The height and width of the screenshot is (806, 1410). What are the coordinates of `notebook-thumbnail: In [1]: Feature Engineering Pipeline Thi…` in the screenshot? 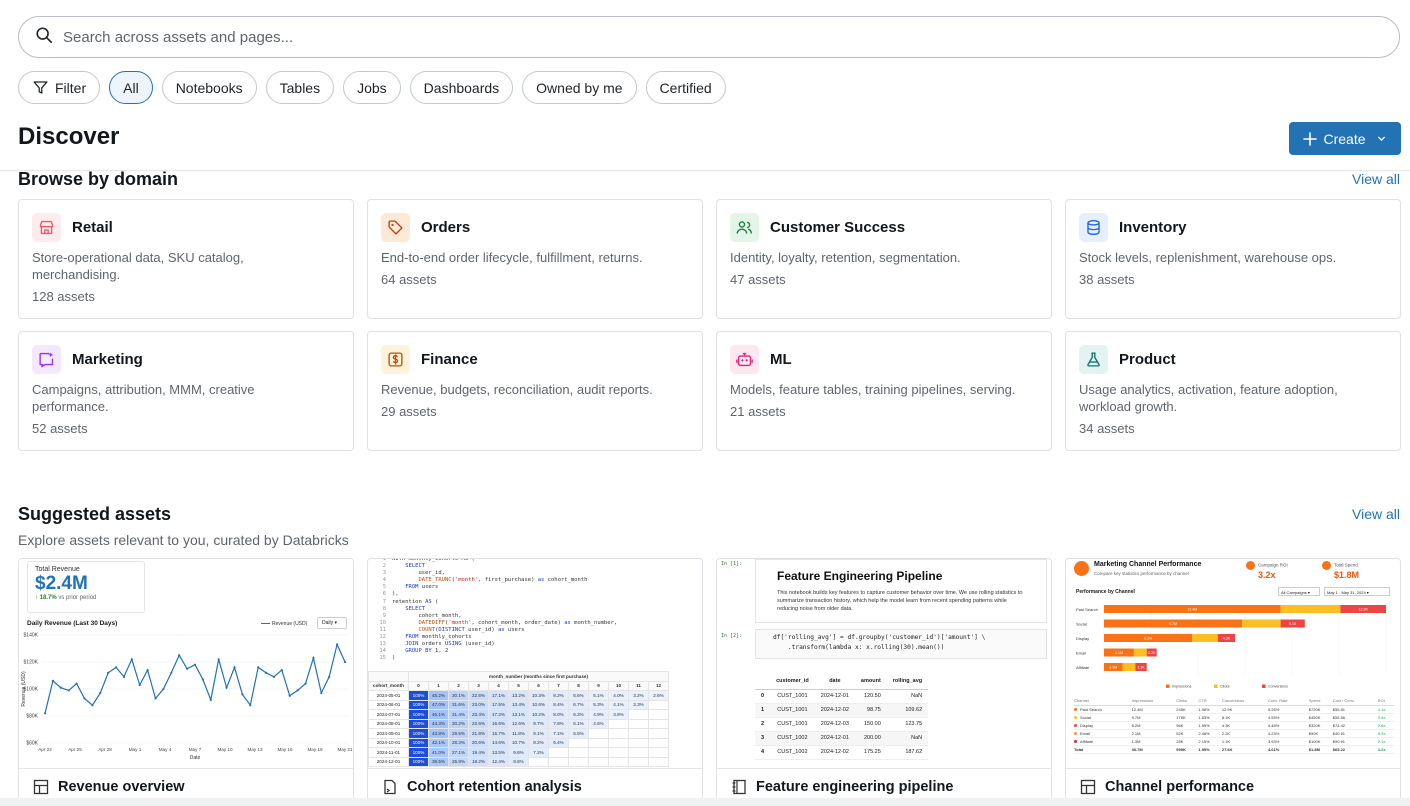 It's located at (884, 664).